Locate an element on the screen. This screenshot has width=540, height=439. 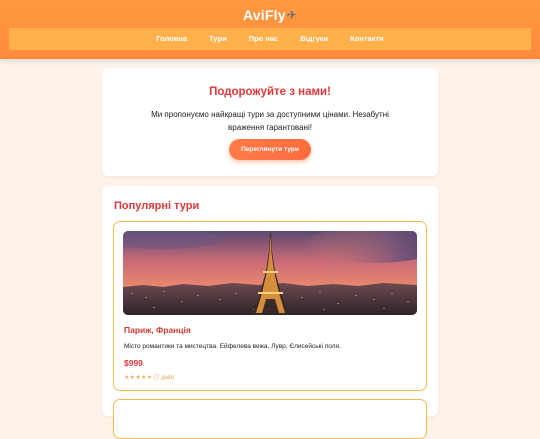
tour-card-next is located at coordinates (270, 419).